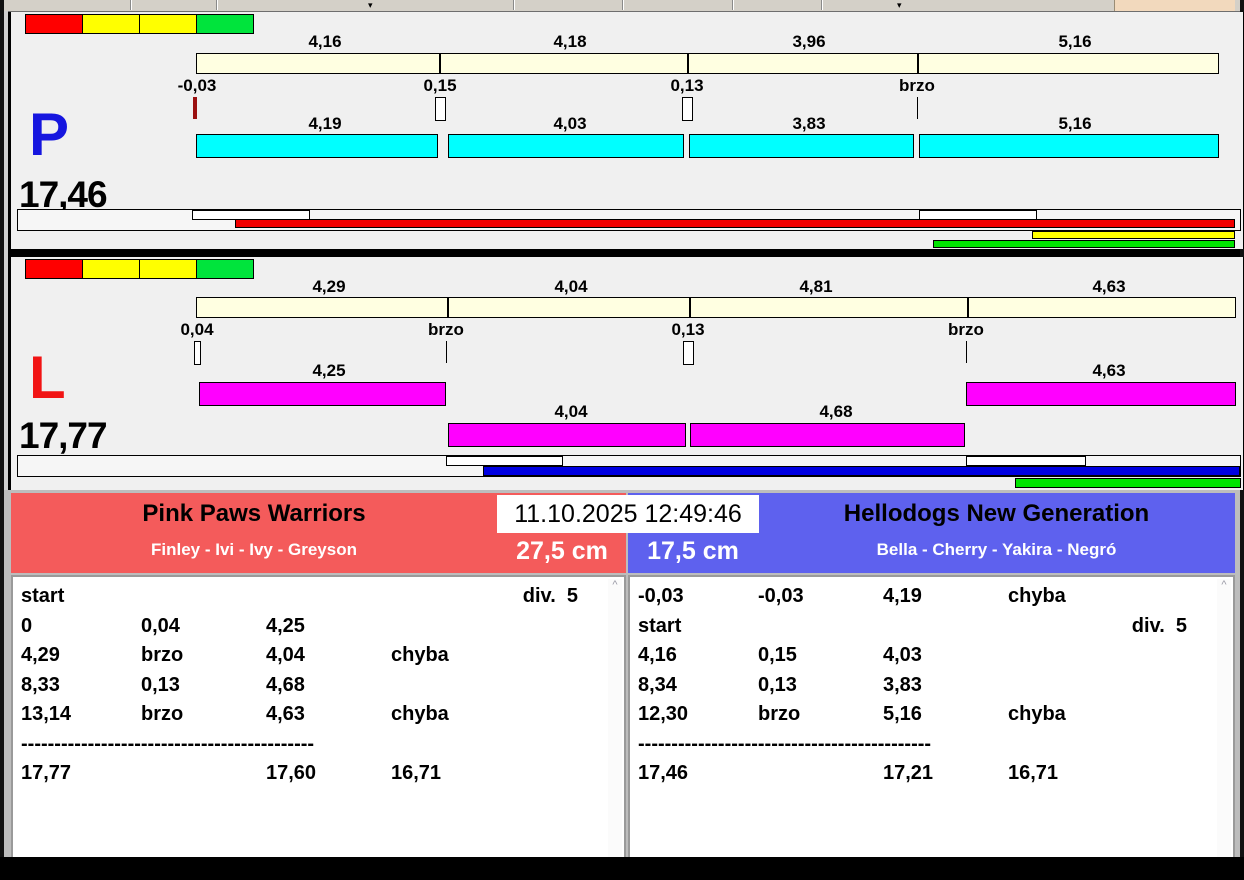  Describe the element at coordinates (628, 514) in the screenshot. I see `timestamp: 11.10.2025 12:49:46` at that location.